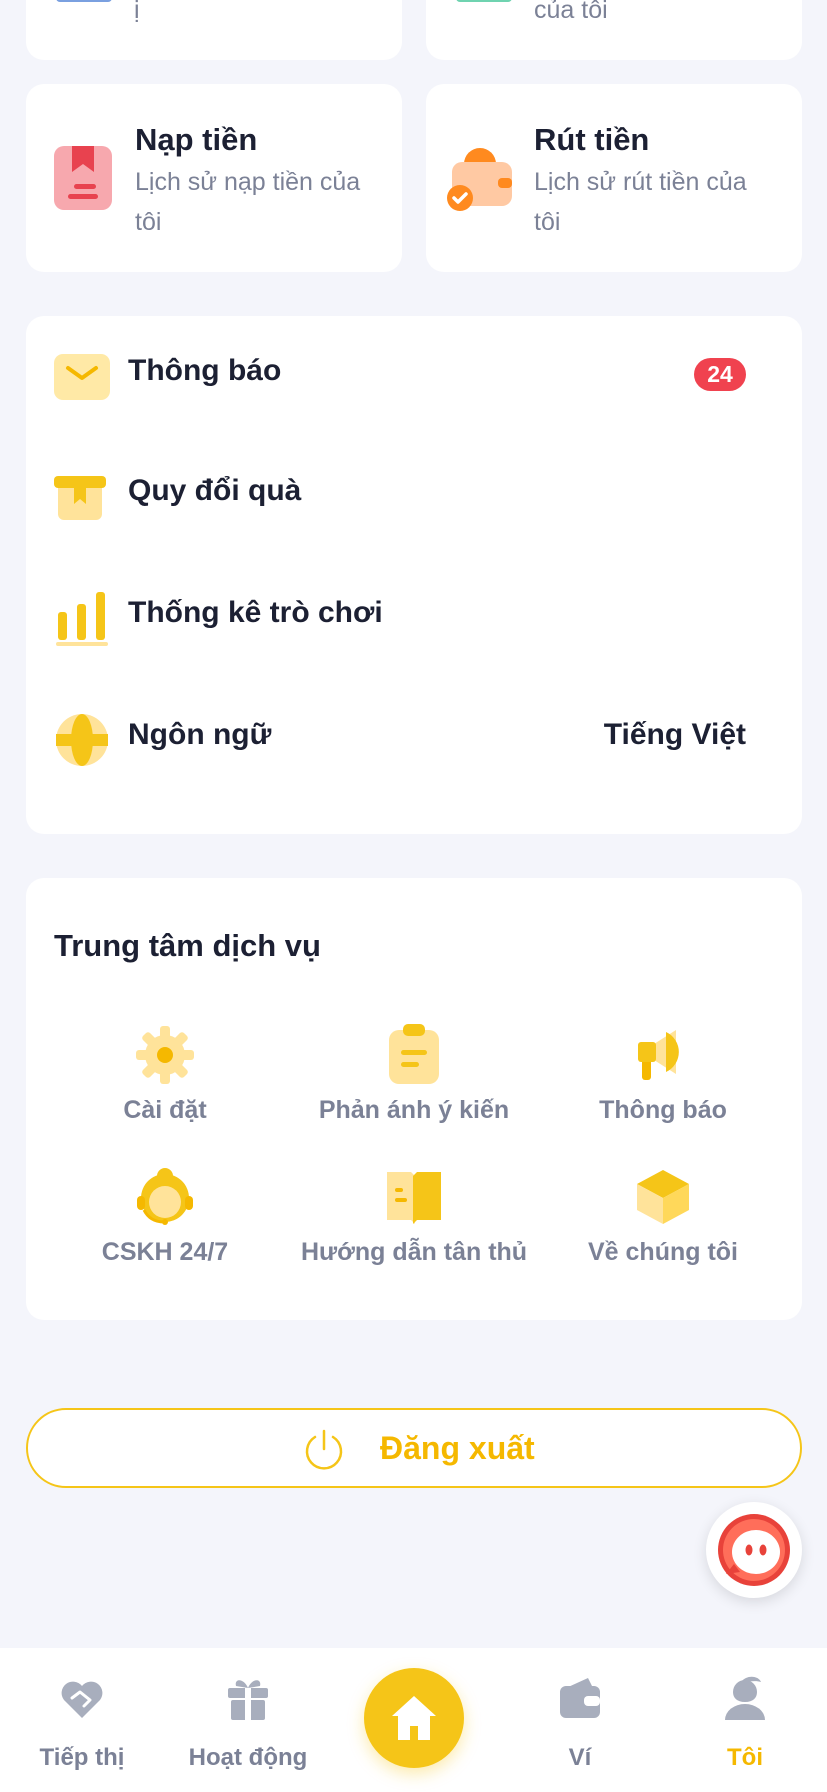  Describe the element at coordinates (324, 1449) in the screenshot. I see `power-icon` at that location.